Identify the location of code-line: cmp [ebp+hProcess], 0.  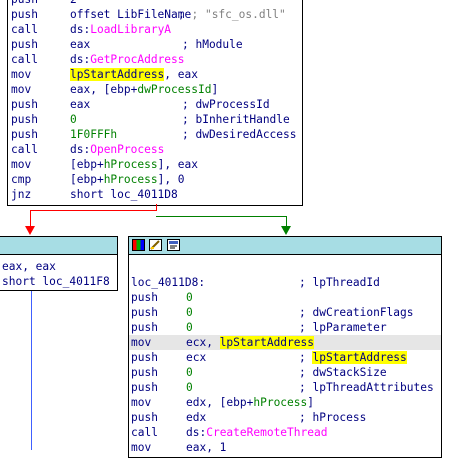
(155, 179).